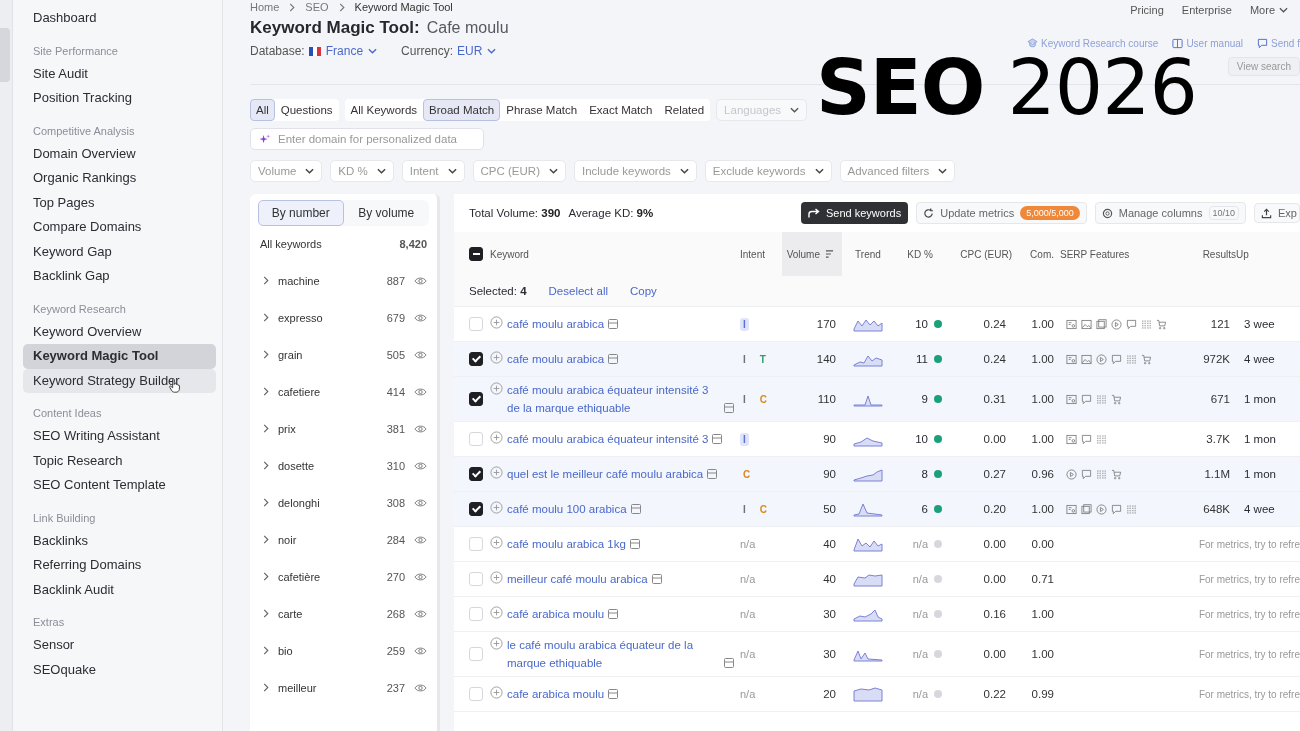 Image resolution: width=1300 pixels, height=731 pixels. What do you see at coordinates (920, 254) in the screenshot?
I see `column-header: KD %` at bounding box center [920, 254].